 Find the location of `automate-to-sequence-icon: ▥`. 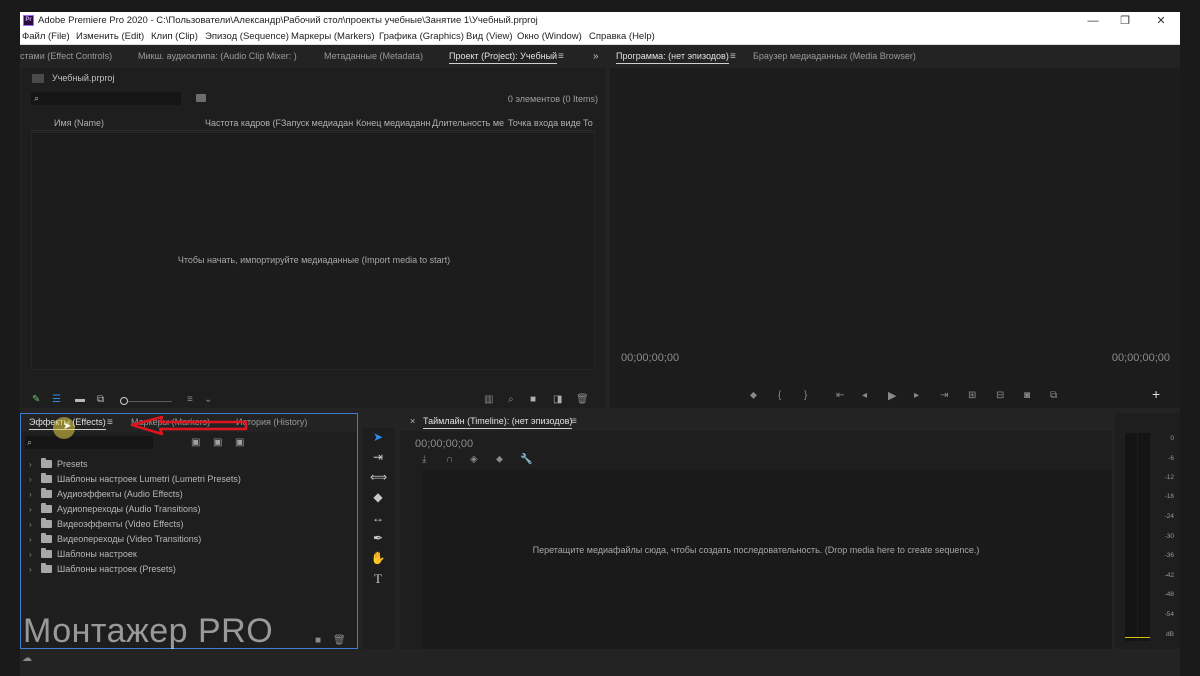

automate-to-sequence-icon: ▥ is located at coordinates (488, 400).